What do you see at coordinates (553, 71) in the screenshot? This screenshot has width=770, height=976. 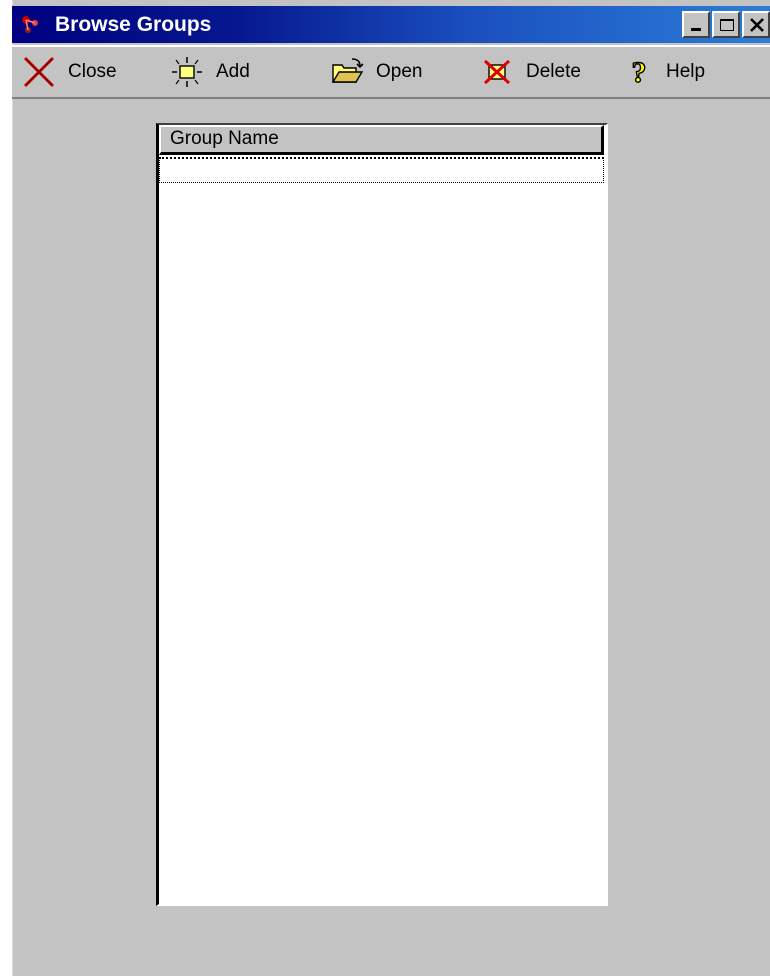 I see `delete-button-label: Delete` at bounding box center [553, 71].